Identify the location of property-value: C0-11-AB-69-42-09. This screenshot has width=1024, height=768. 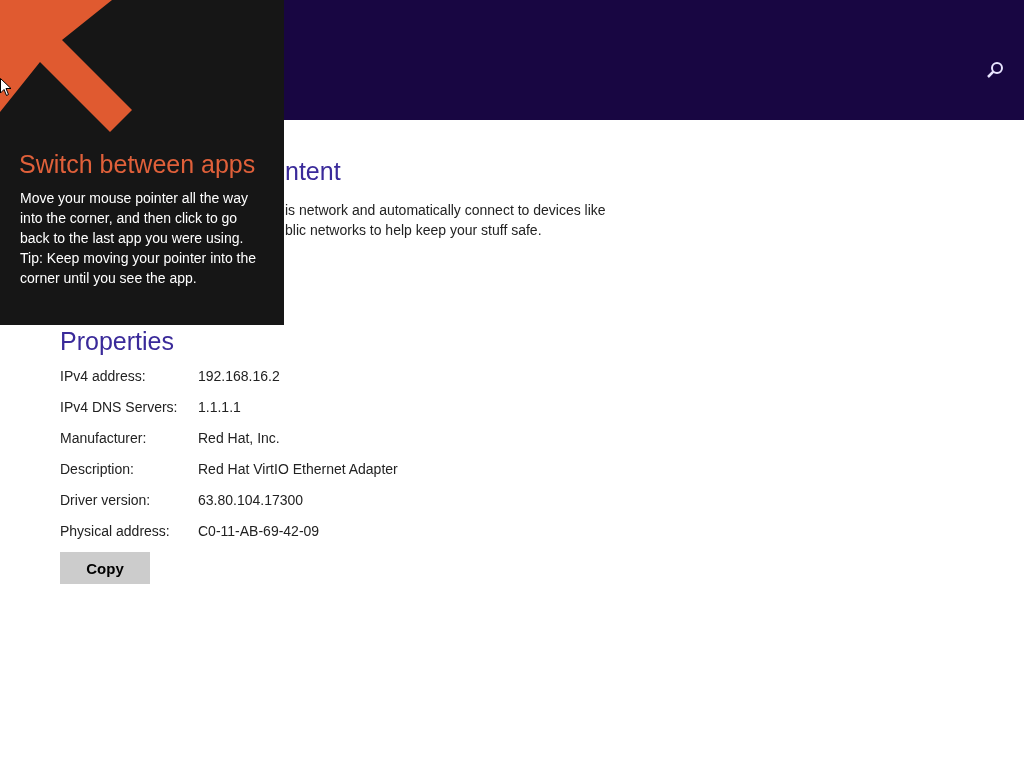
(259, 530).